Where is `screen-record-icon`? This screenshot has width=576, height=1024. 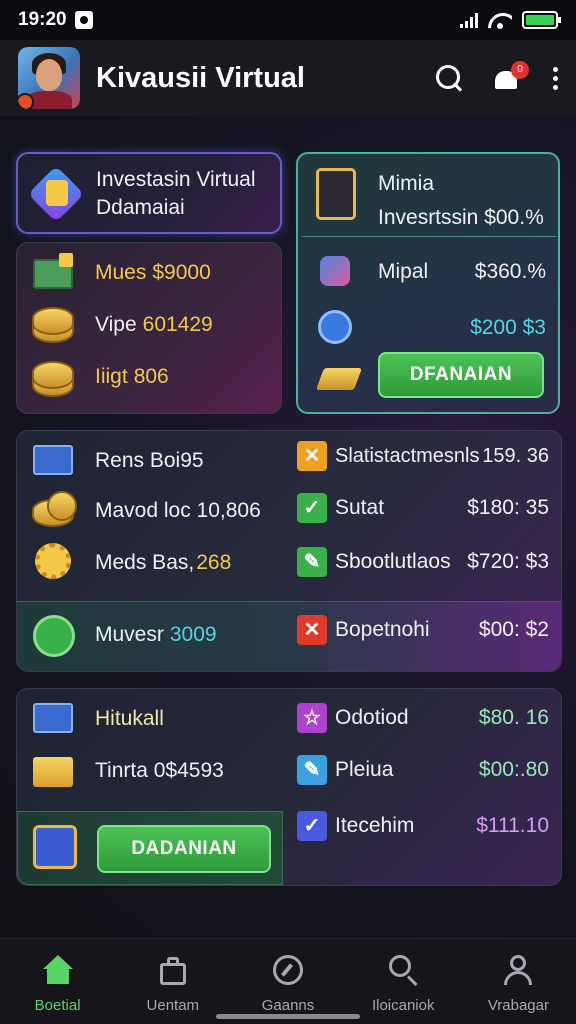
screen-record-icon is located at coordinates (83, 20).